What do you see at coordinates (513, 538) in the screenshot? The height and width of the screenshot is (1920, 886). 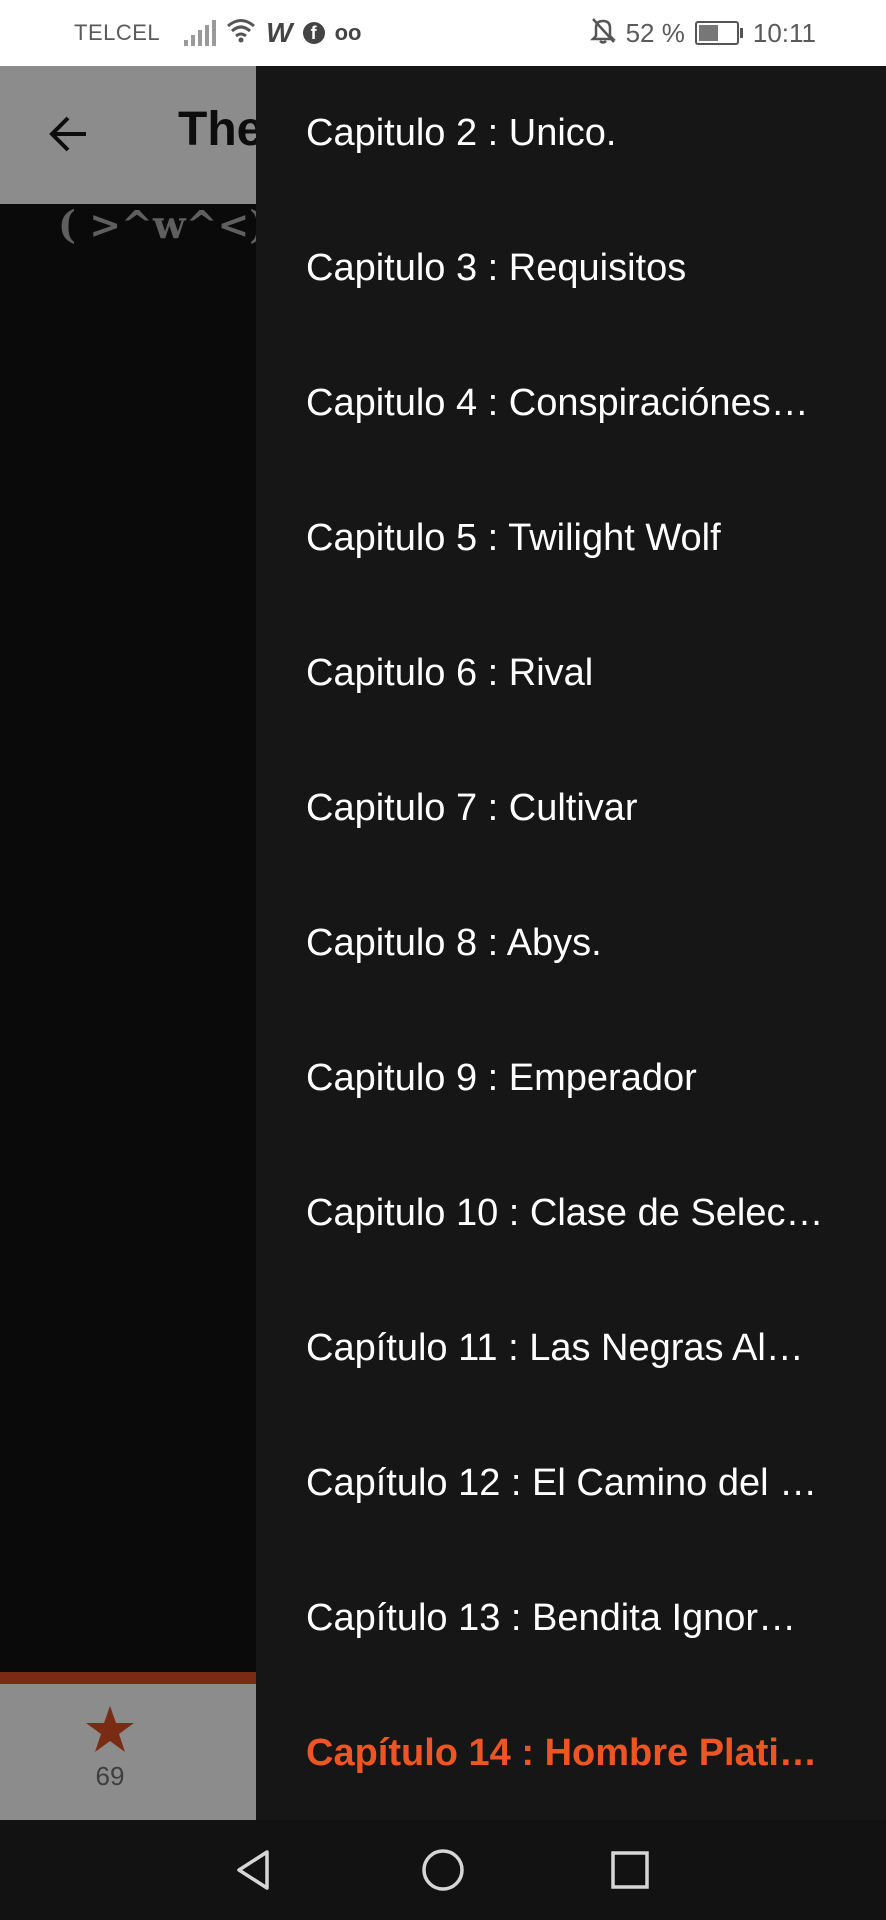 I see `chapter-label: Capitulo 5 : Twilight Wolf` at bounding box center [513, 538].